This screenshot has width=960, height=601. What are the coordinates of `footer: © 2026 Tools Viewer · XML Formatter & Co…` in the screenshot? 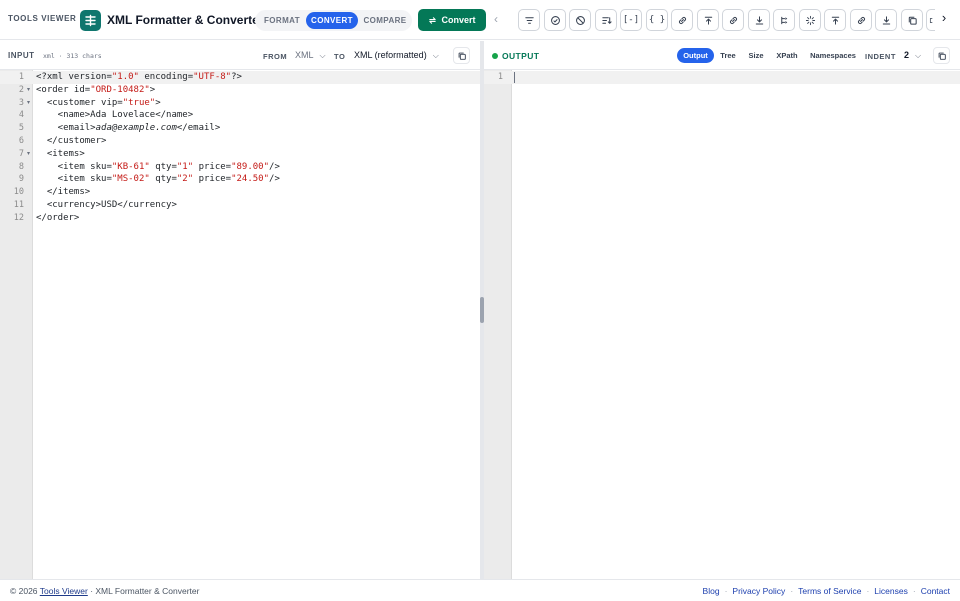 It's located at (480, 590).